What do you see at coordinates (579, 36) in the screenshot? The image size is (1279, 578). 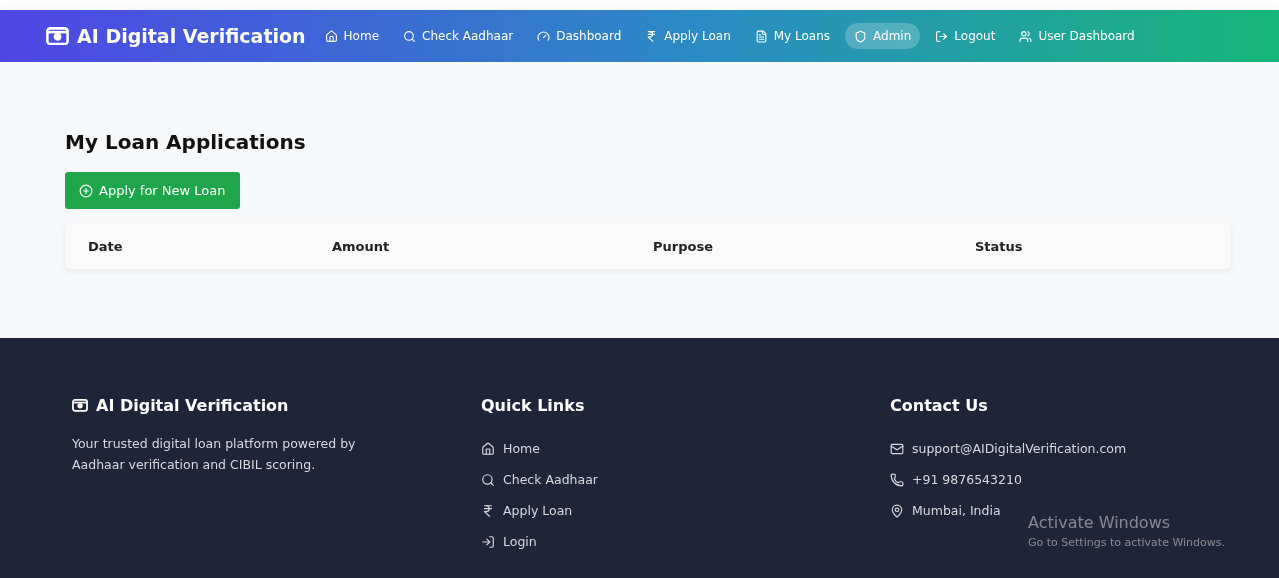 I see `nav-link: Dashboard` at bounding box center [579, 36].